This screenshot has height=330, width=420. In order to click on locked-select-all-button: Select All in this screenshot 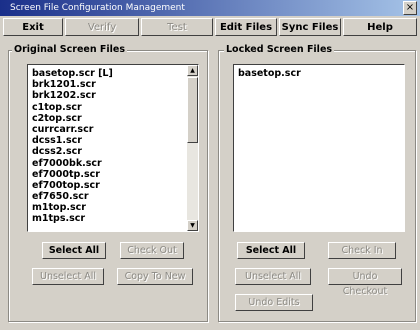, I will do `click(271, 250)`.